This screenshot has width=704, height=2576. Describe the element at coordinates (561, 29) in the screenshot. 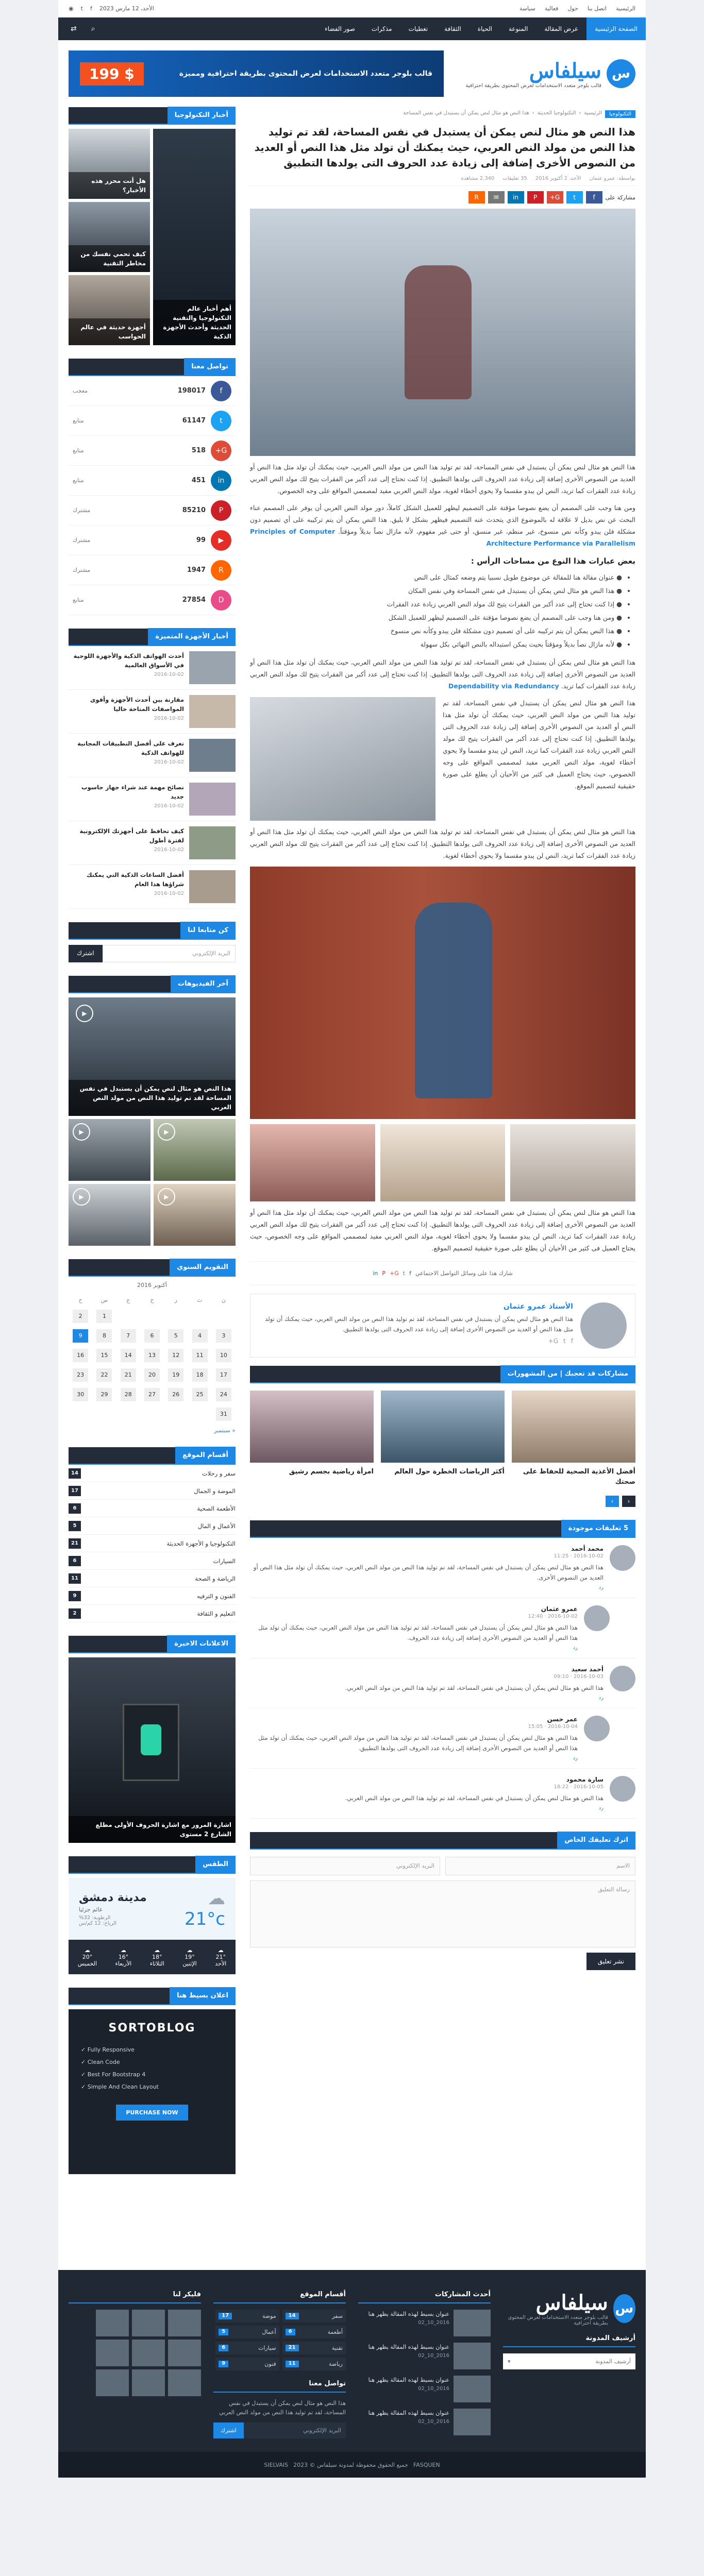

I see `nav-item: عرض المقالة` at that location.